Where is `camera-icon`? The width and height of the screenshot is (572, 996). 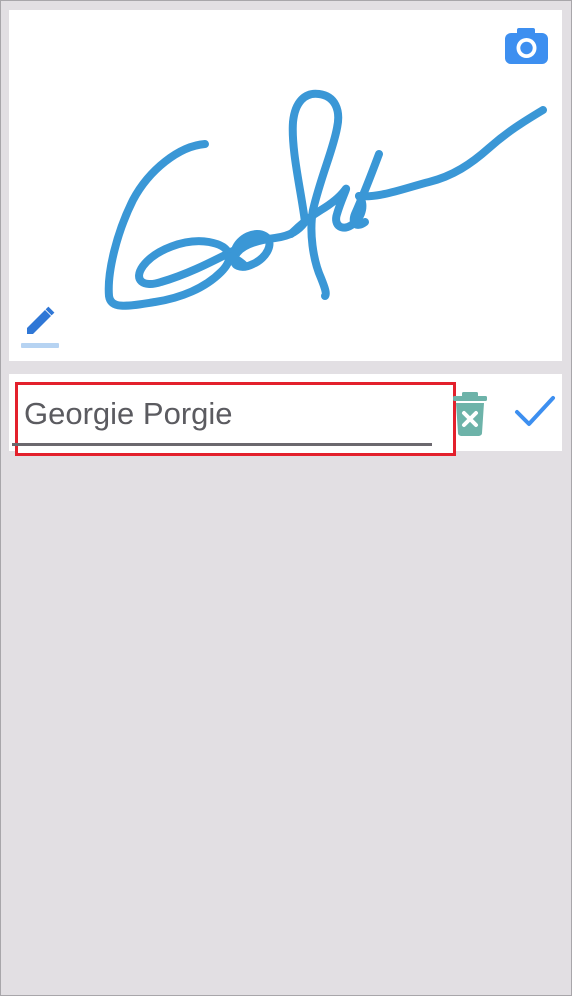
camera-icon is located at coordinates (526, 46).